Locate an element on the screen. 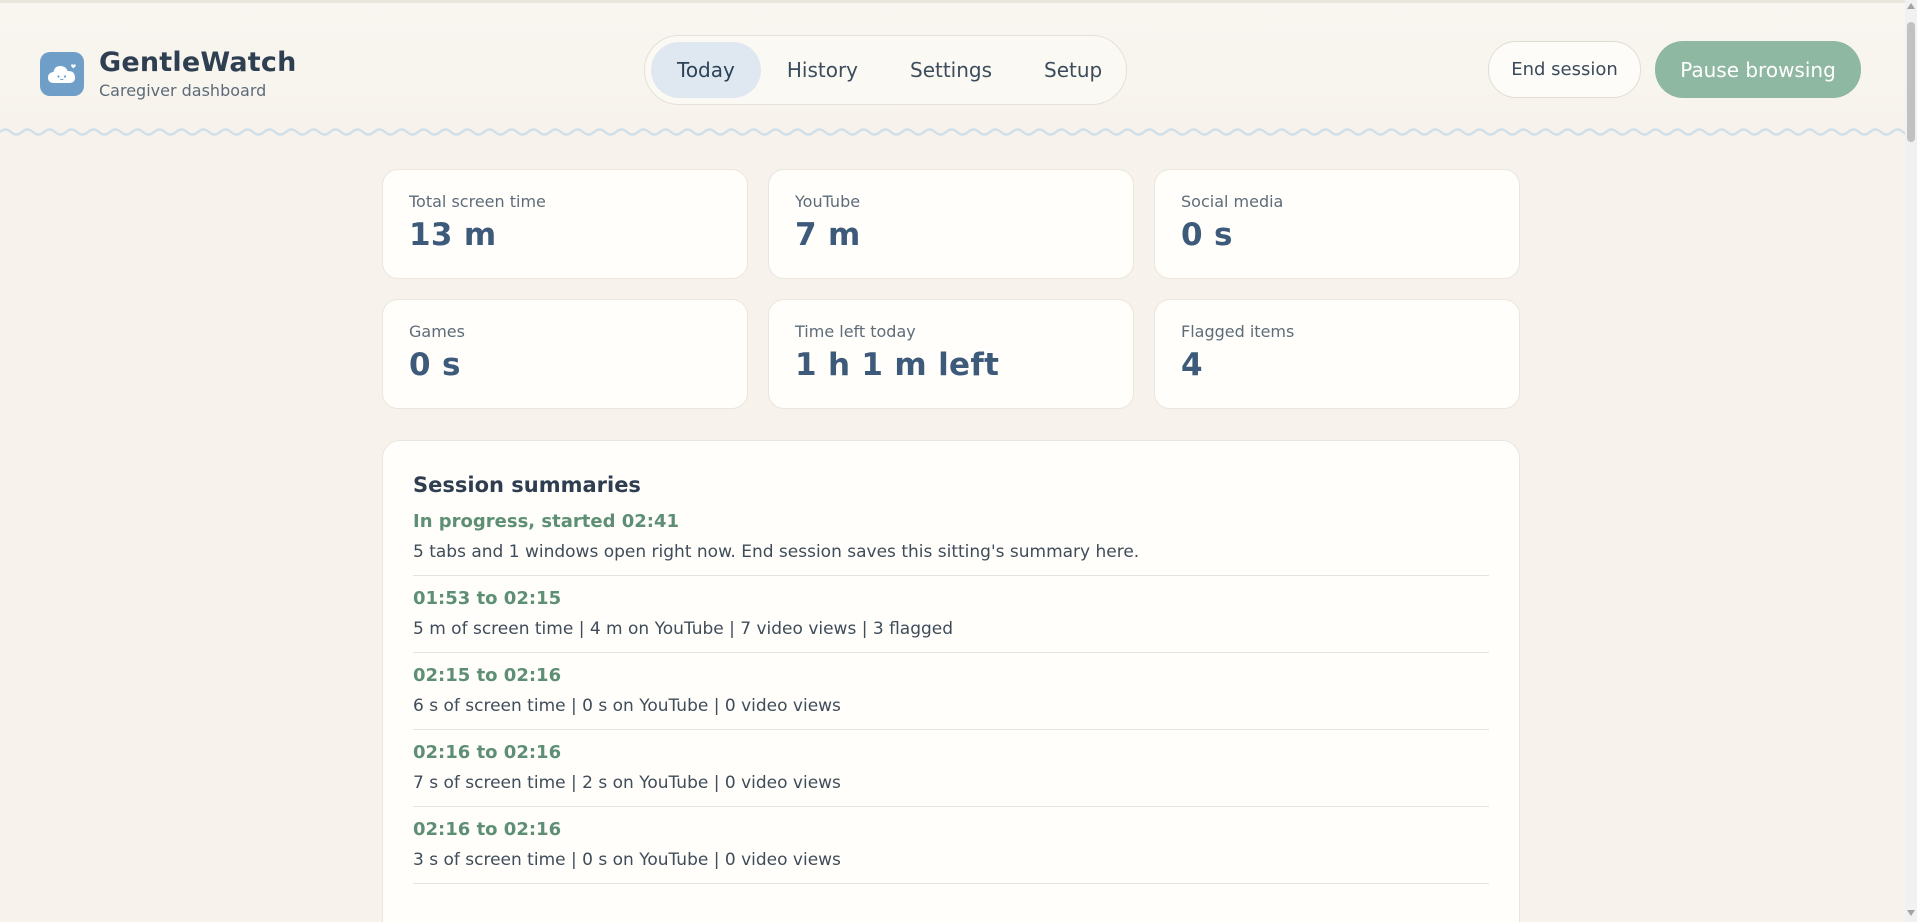 The height and width of the screenshot is (922, 1917). app-title: GentleWatch is located at coordinates (198, 62).